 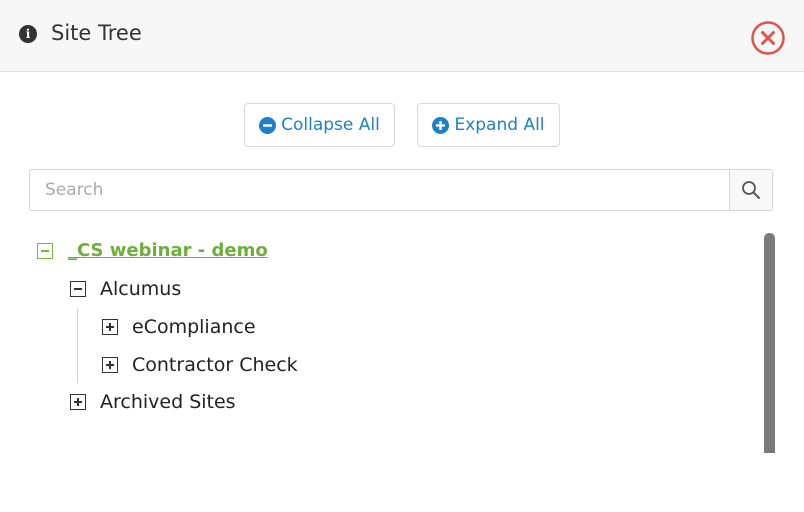 I want to click on search-icon, so click(x=751, y=190).